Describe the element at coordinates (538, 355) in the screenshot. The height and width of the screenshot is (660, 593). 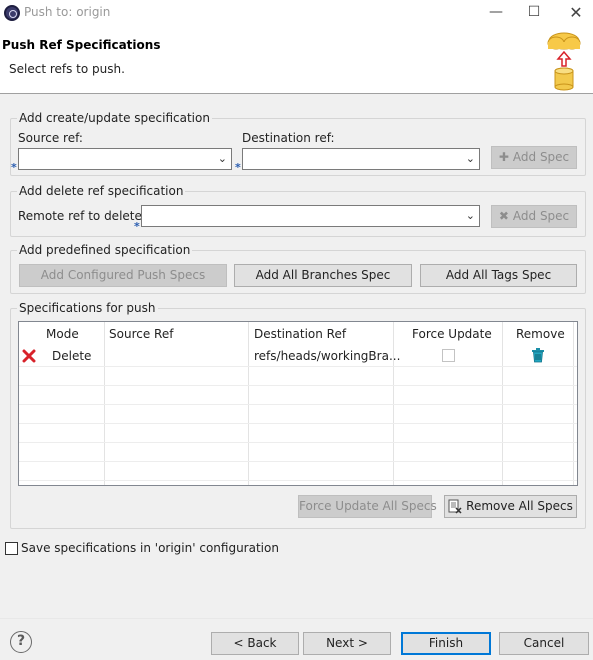
I see `trash-icon` at that location.